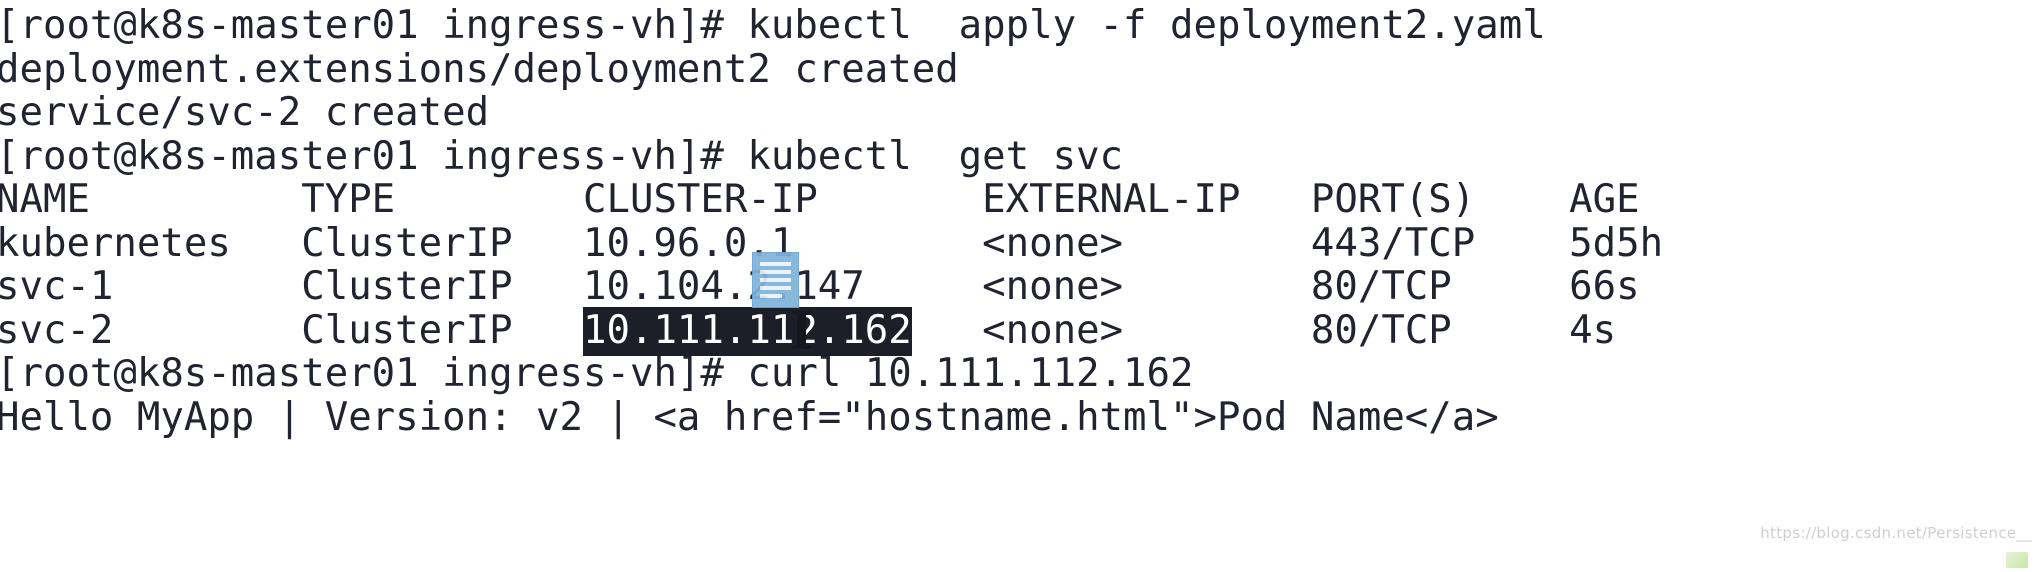 The height and width of the screenshot is (572, 2042). Describe the element at coordinates (2017, 560) in the screenshot. I see `watermark-logo-icon` at that location.